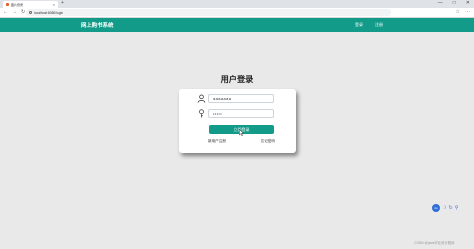 The height and width of the screenshot is (249, 474). Describe the element at coordinates (241, 132) in the screenshot. I see `mouse-cursor-icon` at that location.